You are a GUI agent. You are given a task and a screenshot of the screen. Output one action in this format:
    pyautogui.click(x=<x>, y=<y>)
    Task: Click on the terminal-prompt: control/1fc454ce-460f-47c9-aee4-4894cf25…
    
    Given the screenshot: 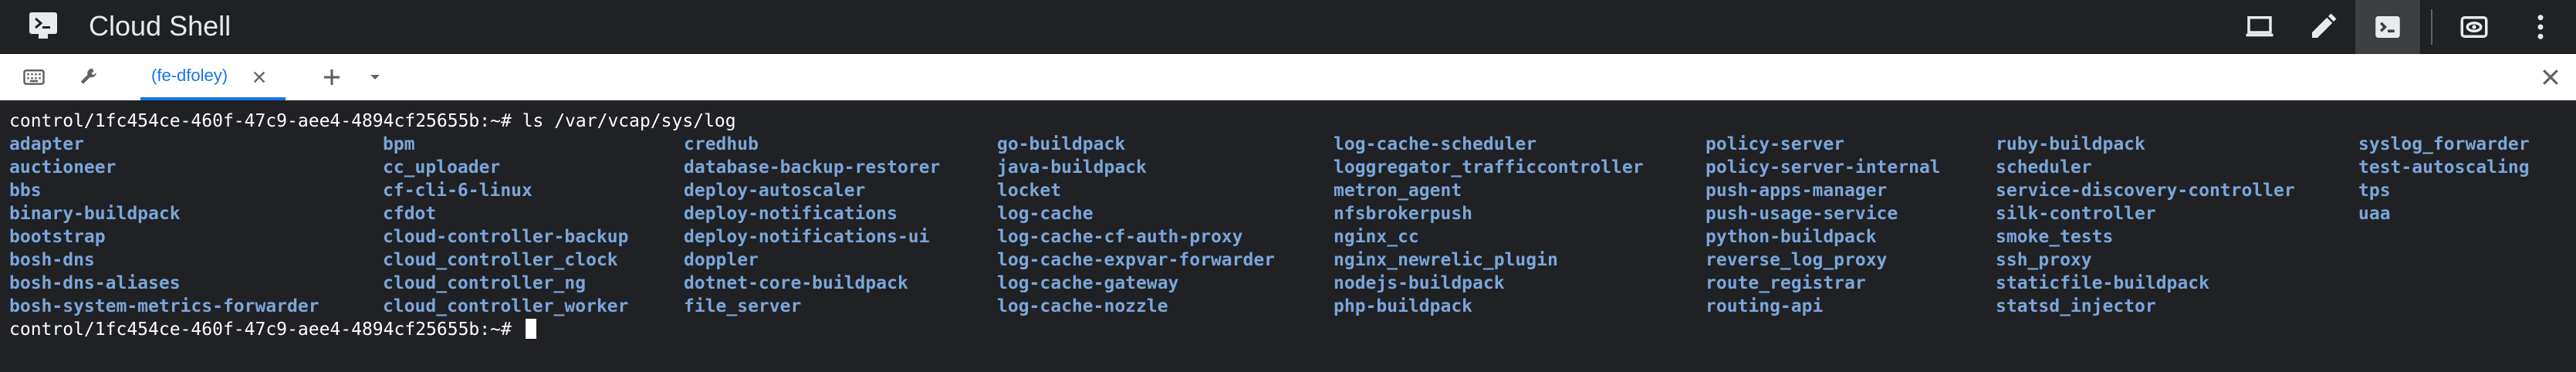 What is the action you would take?
    pyautogui.click(x=272, y=329)
    